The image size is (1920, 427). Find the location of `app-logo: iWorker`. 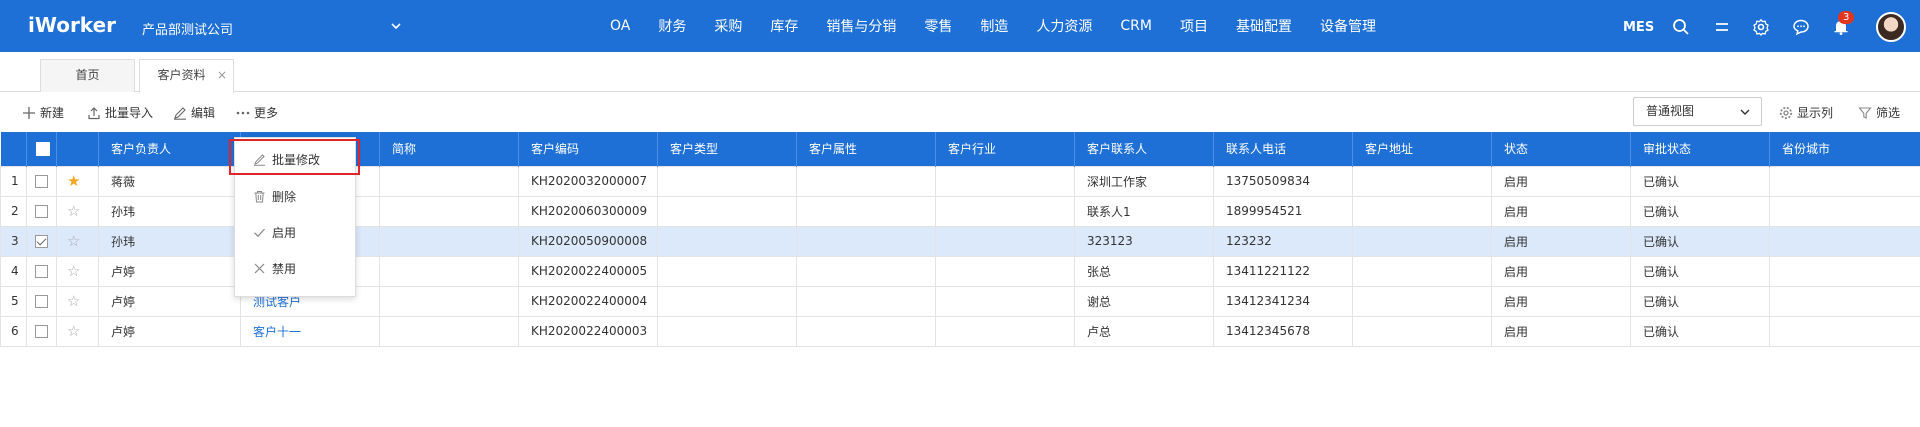

app-logo: iWorker is located at coordinates (72, 25).